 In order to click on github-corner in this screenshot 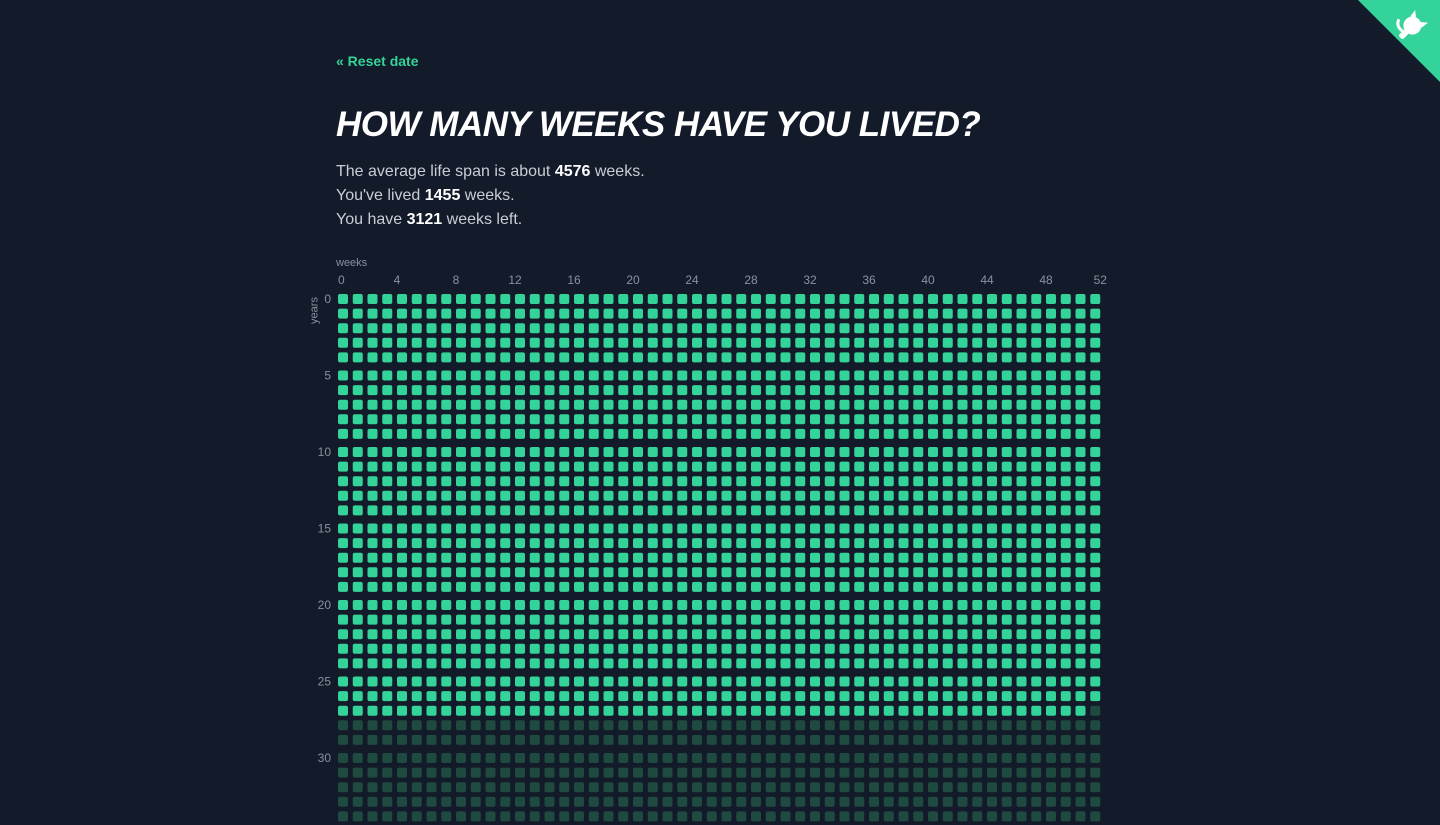, I will do `click(1399, 41)`.